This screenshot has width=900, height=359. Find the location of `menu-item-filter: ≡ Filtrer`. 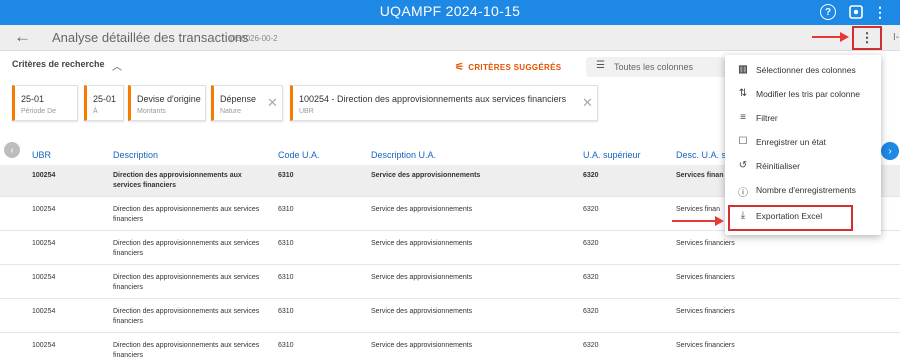

menu-item-filter: ≡ Filtrer is located at coordinates (803, 119).